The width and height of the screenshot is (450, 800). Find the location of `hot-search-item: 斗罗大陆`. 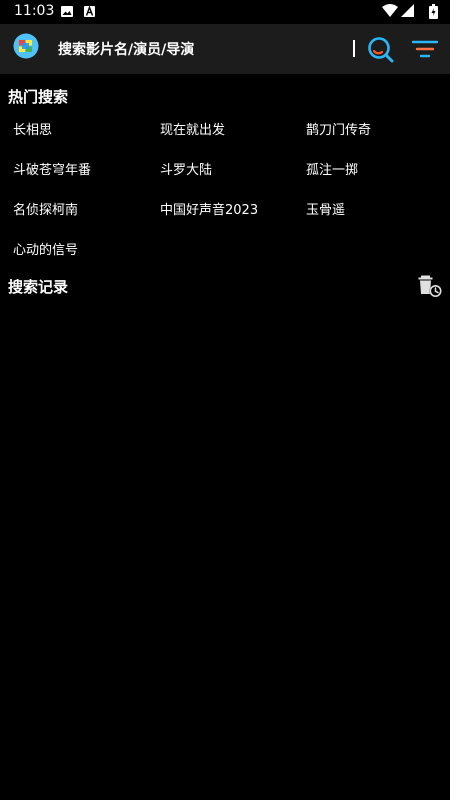

hot-search-item: 斗罗大陆 is located at coordinates (186, 168).